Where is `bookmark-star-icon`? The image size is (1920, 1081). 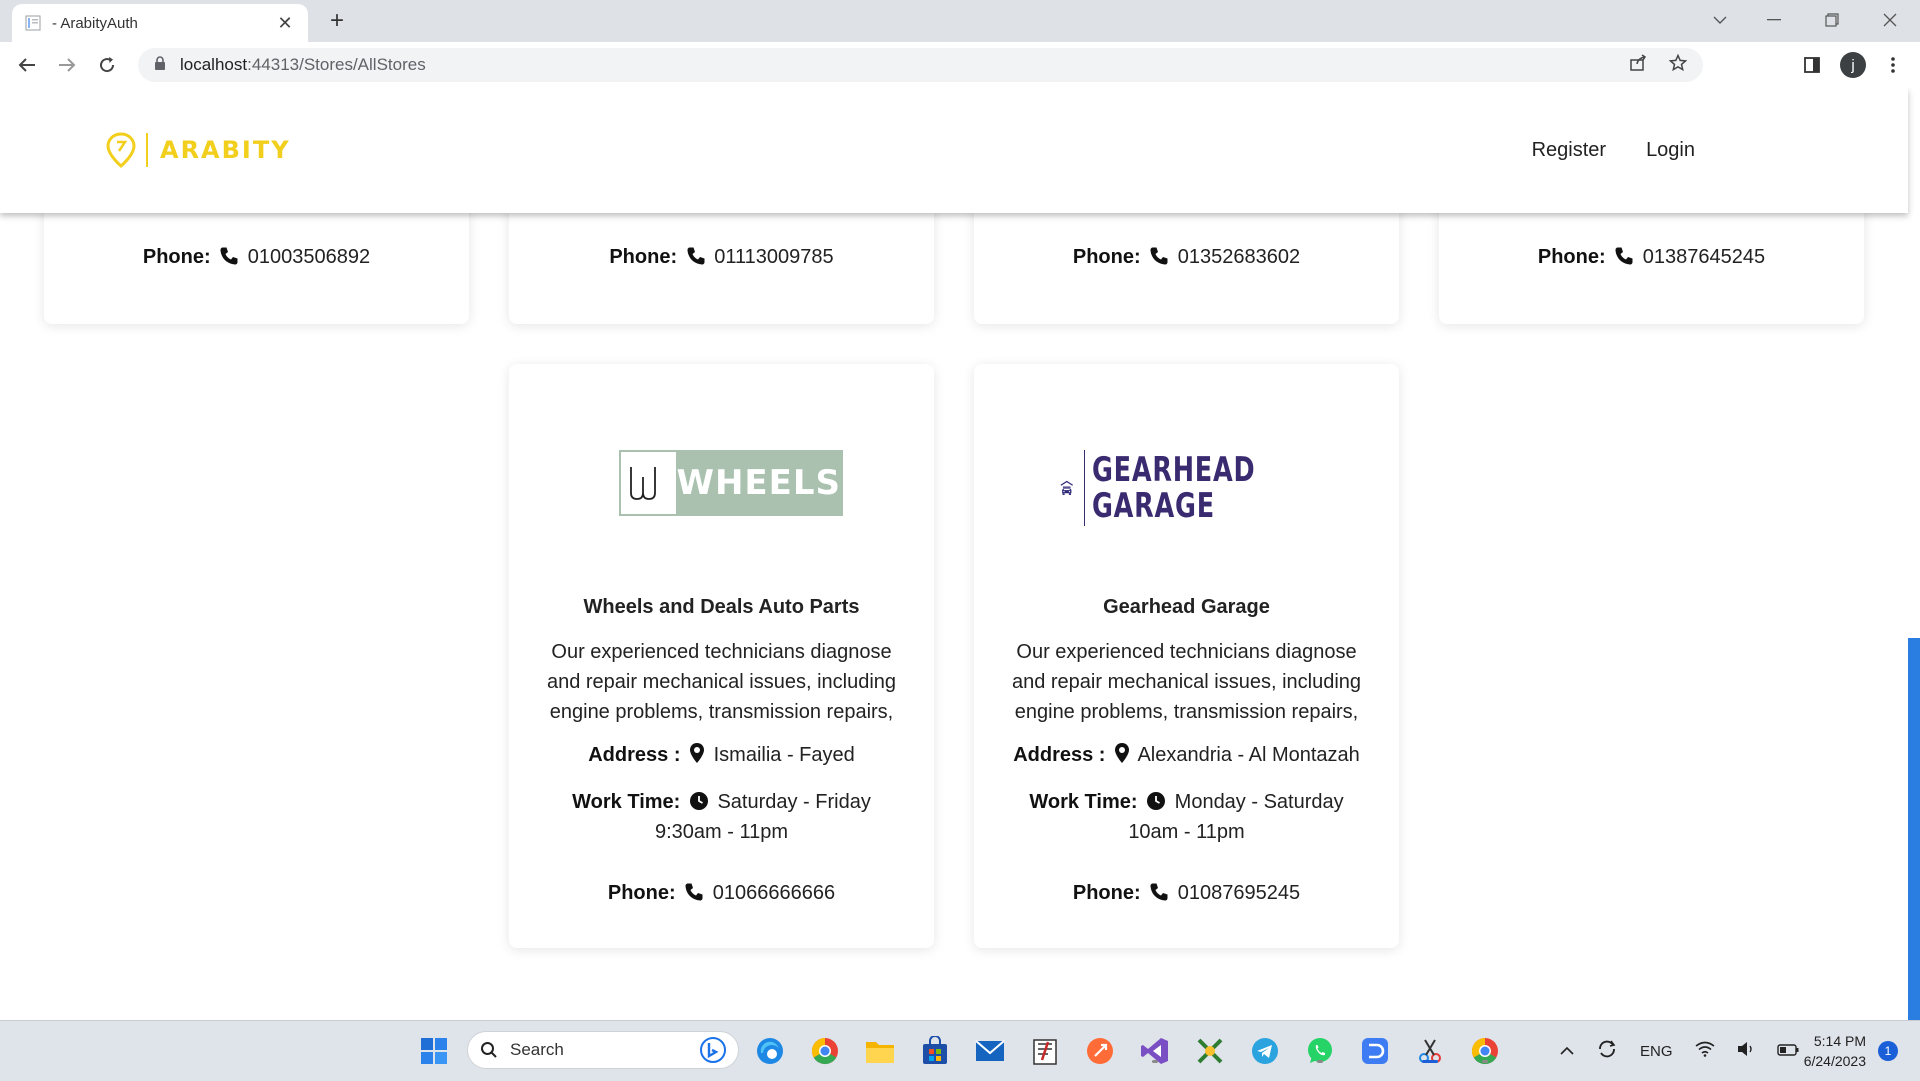
bookmark-star-icon is located at coordinates (1678, 65).